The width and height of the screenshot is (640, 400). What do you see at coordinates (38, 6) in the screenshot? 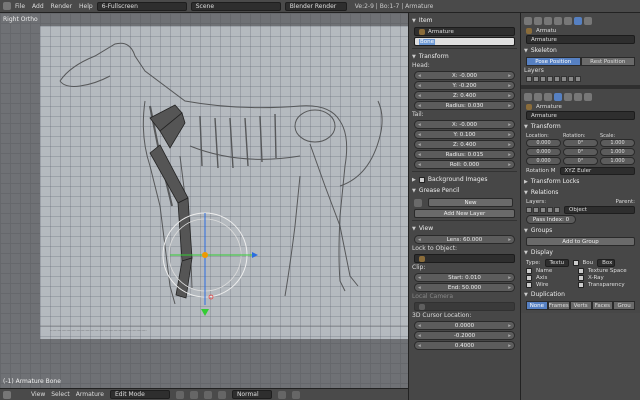
I see `menu-add: Add` at bounding box center [38, 6].